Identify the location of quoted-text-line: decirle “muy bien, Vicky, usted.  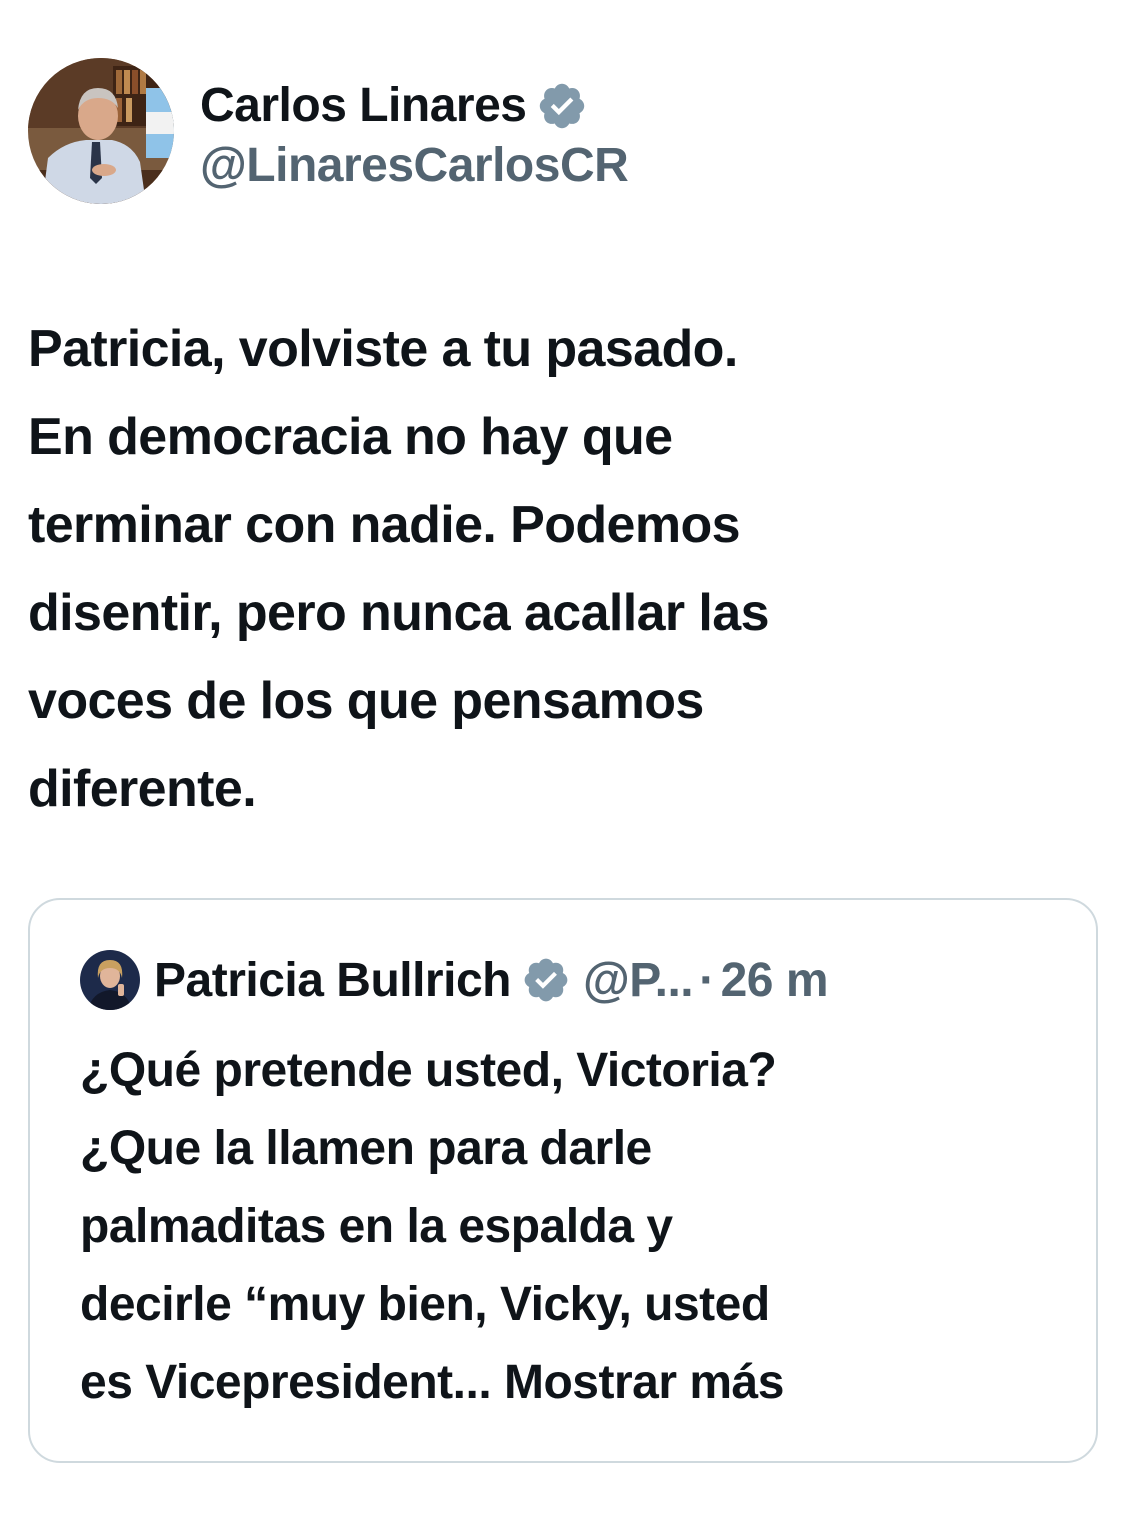
(425, 1304).